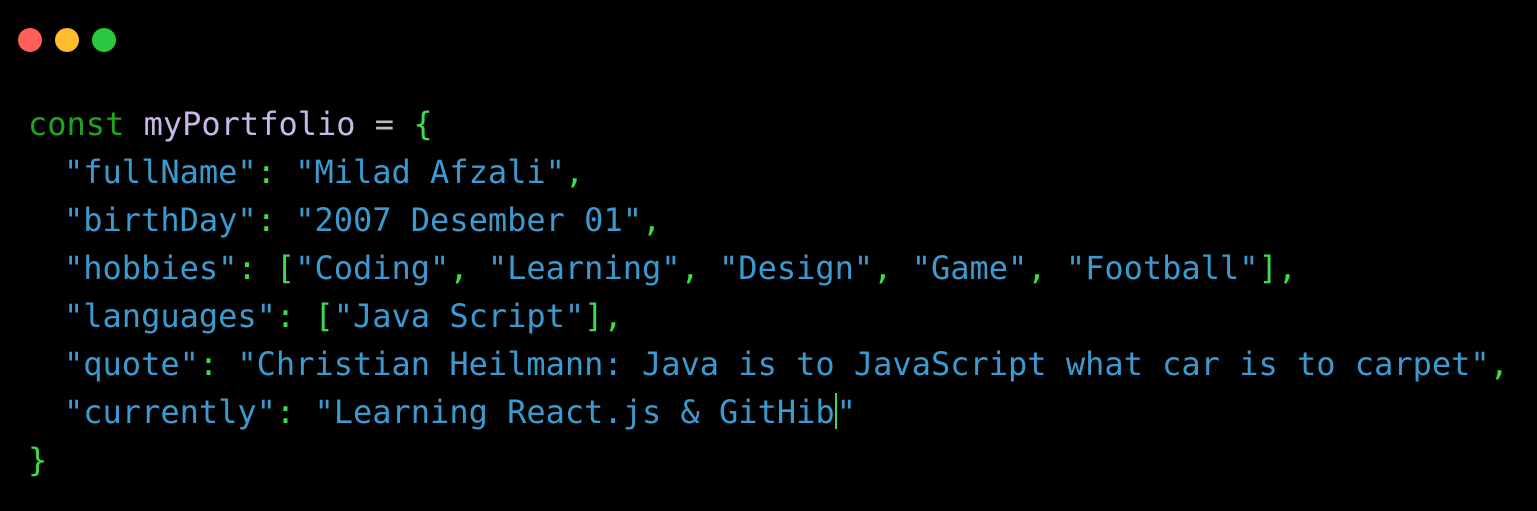  I want to click on minimize-window-button, so click(67, 40).